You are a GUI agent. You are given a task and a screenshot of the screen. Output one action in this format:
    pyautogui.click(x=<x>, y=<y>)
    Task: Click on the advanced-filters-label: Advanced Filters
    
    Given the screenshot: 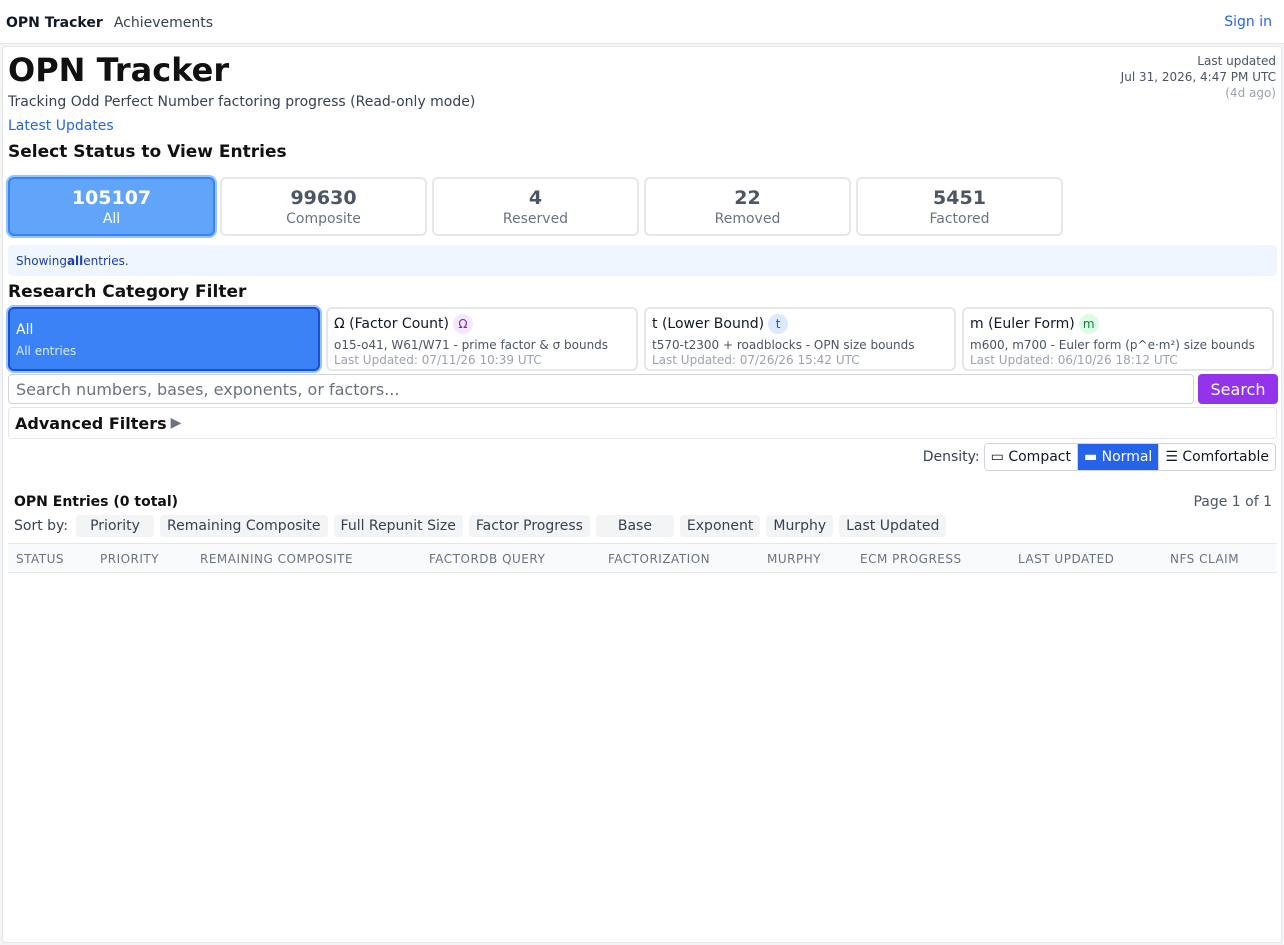 What is the action you would take?
    pyautogui.click(x=91, y=423)
    